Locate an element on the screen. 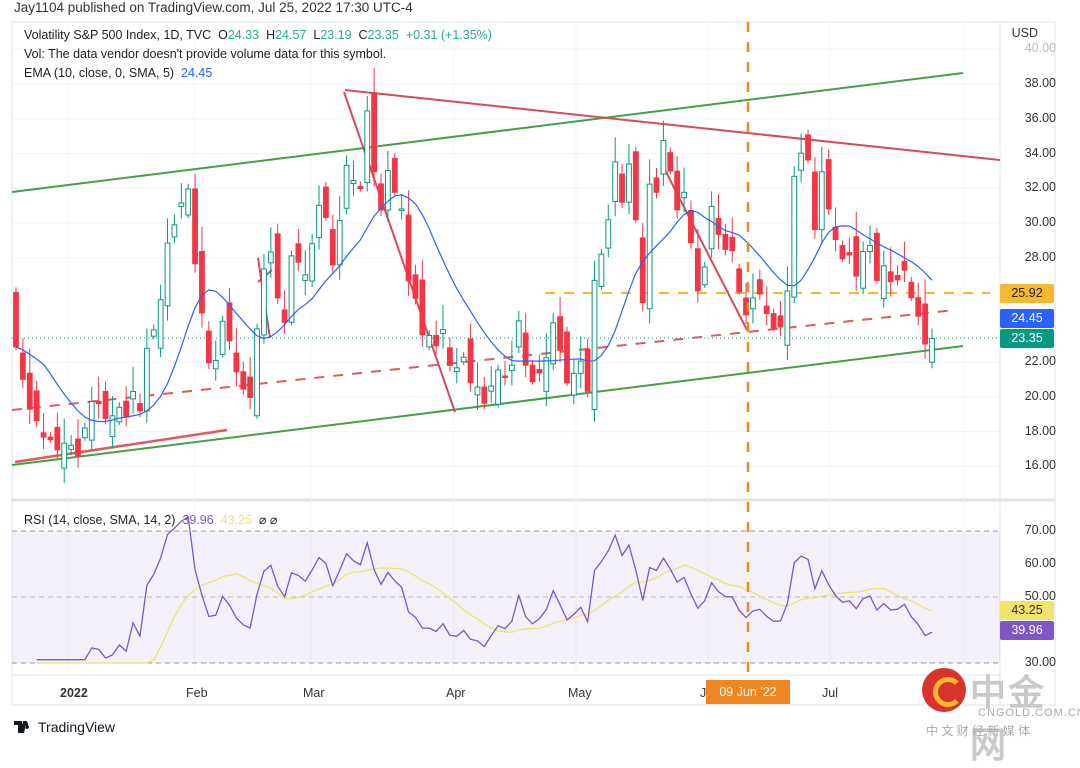 This screenshot has height=768, width=1080. rsi-tag: 39.96 is located at coordinates (1027, 630).